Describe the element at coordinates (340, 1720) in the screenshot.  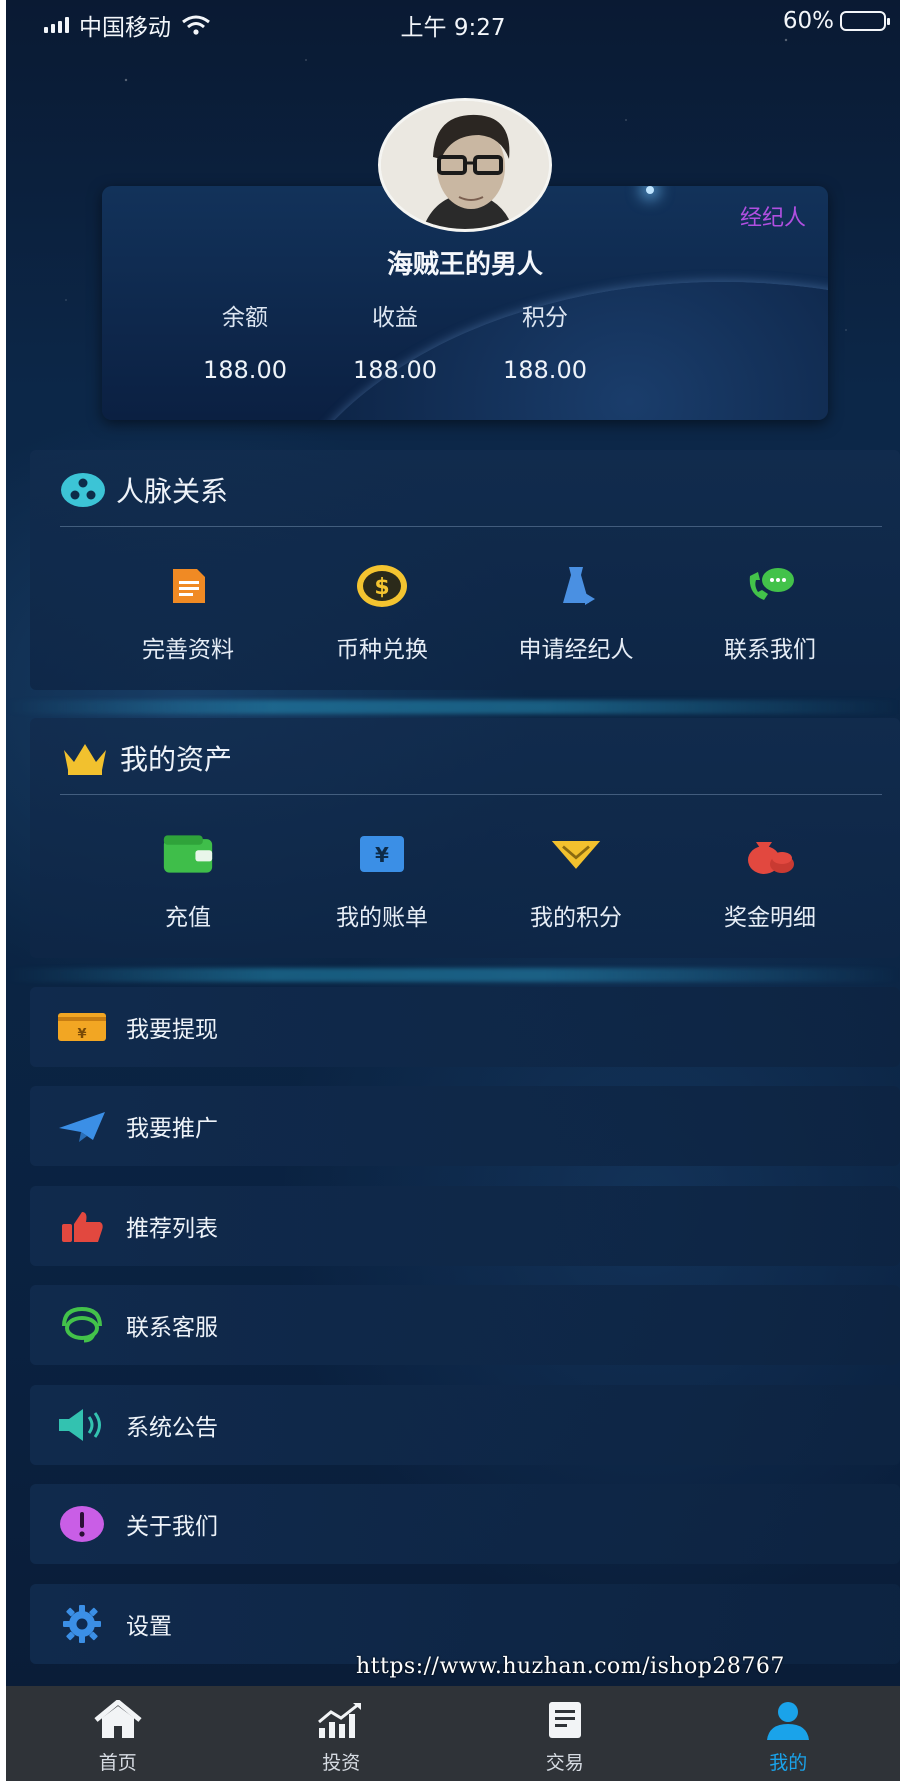
I see `chart-icon` at that location.